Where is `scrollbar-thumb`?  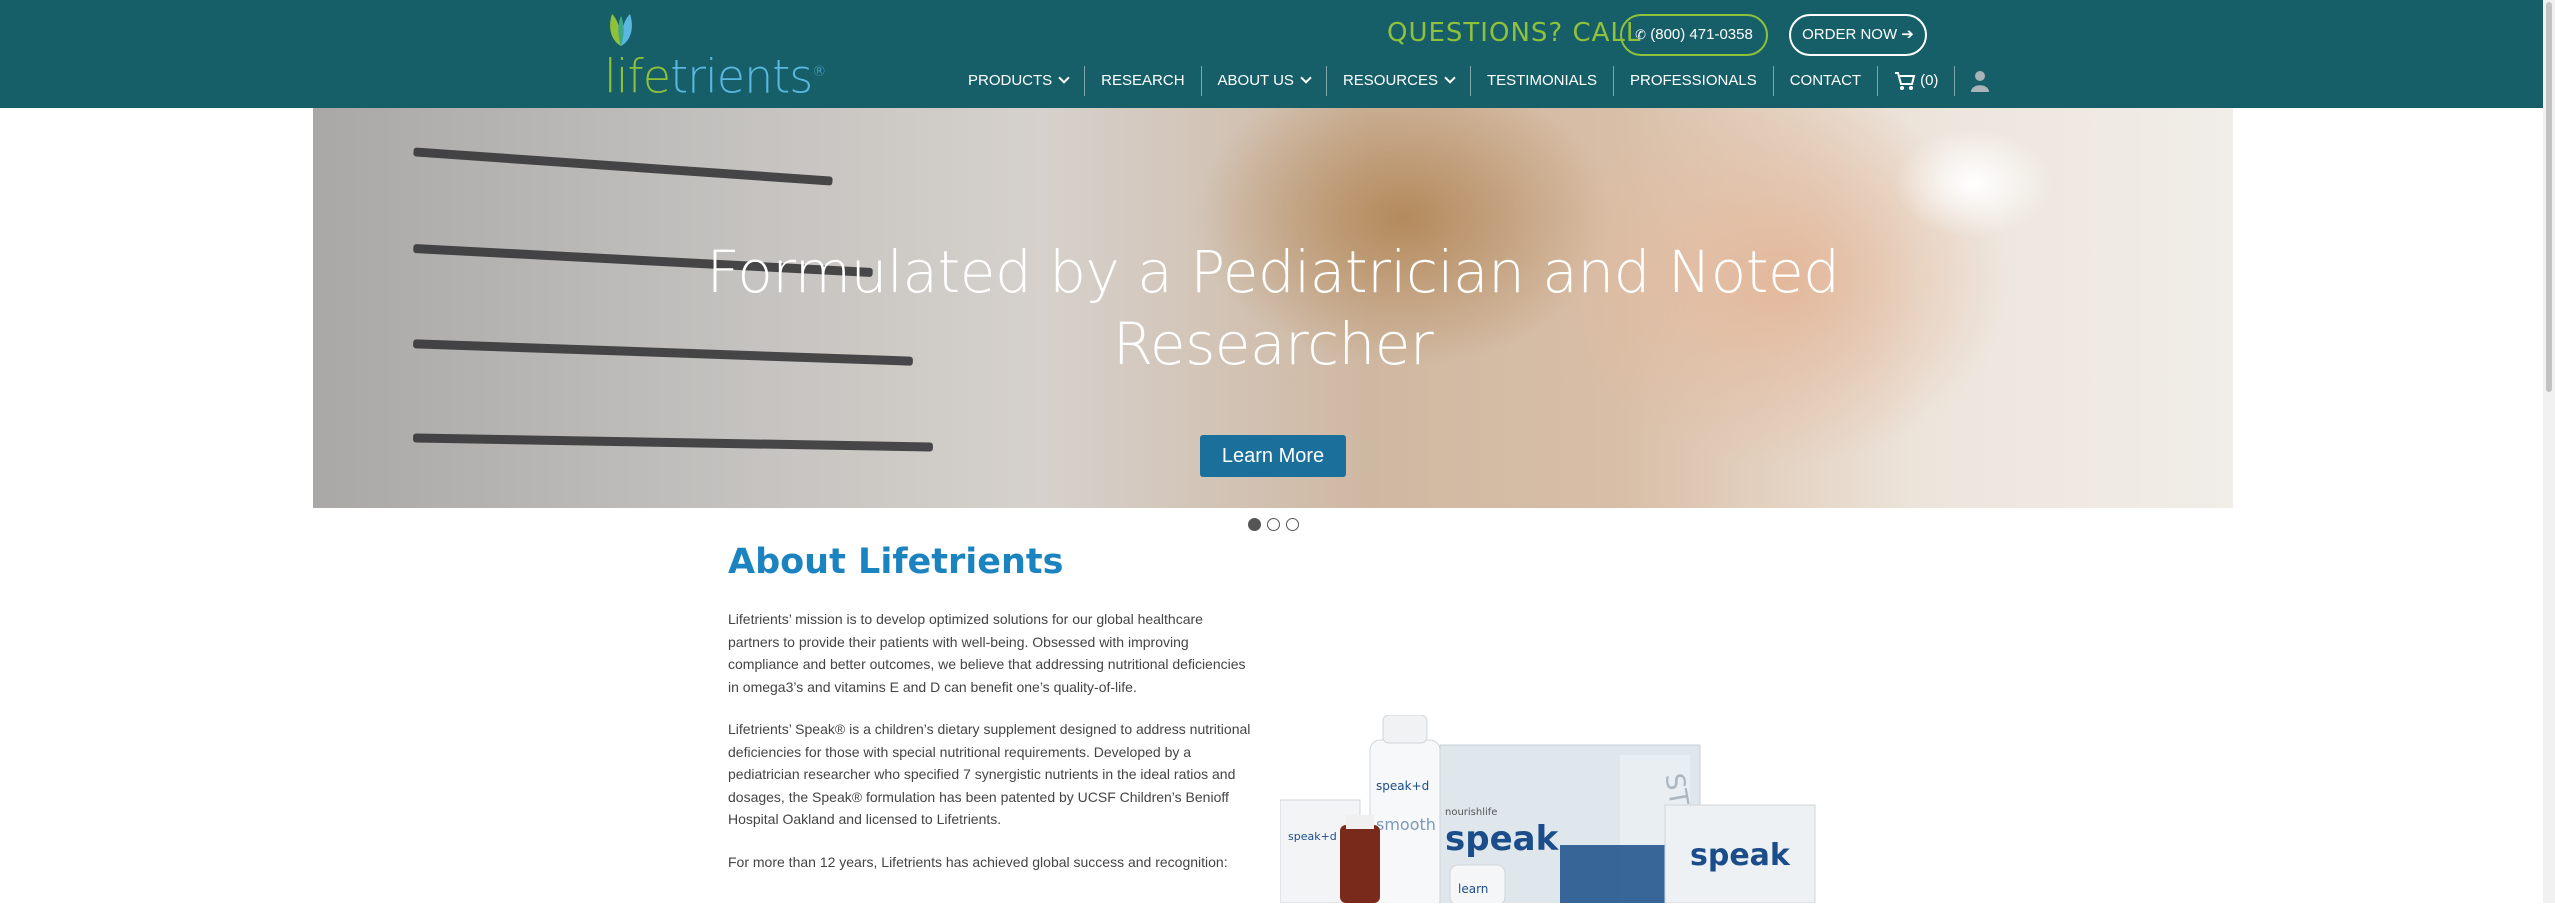 scrollbar-thumb is located at coordinates (2549, 197).